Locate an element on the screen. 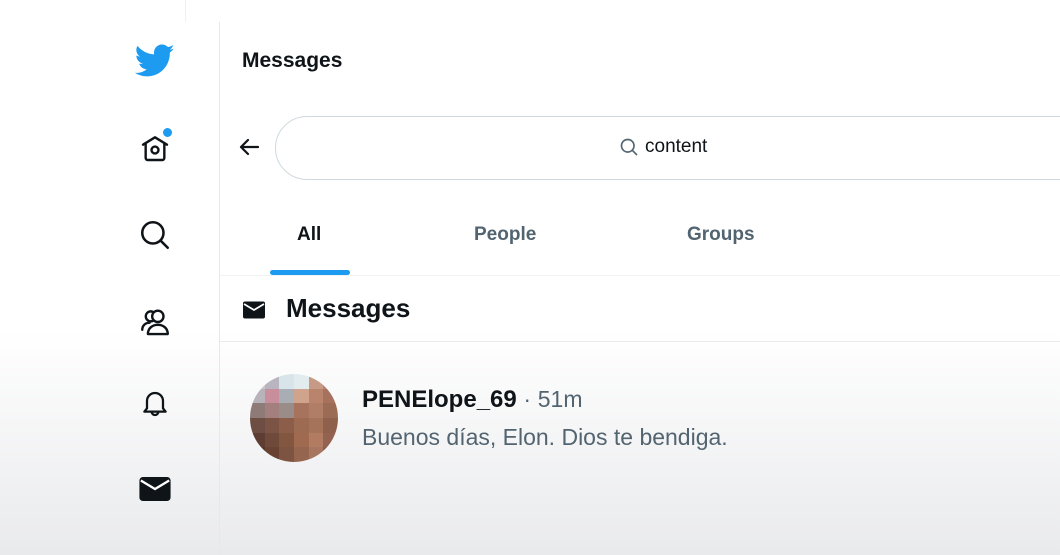 The image size is (1060, 555). tab-all: All is located at coordinates (309, 235).